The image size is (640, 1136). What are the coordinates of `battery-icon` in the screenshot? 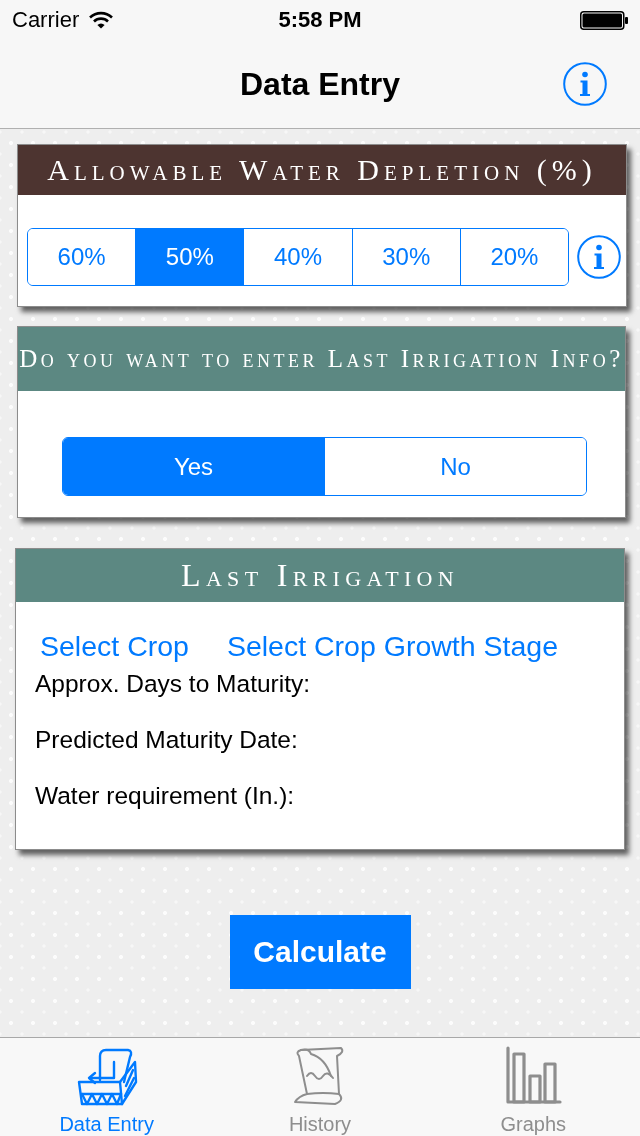 It's located at (604, 20).